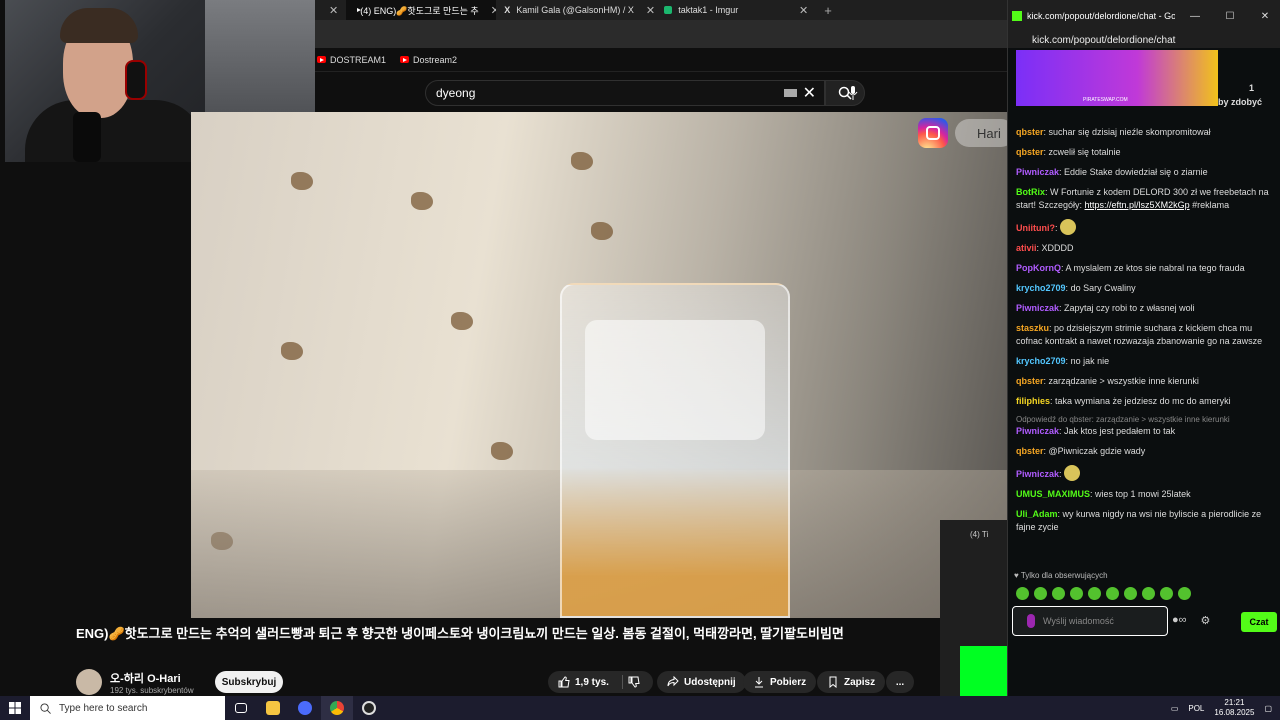 Image resolution: width=1280 pixels, height=720 pixels. Describe the element at coordinates (625, 93) in the screenshot. I see `search-input: dyeong ✕` at that location.